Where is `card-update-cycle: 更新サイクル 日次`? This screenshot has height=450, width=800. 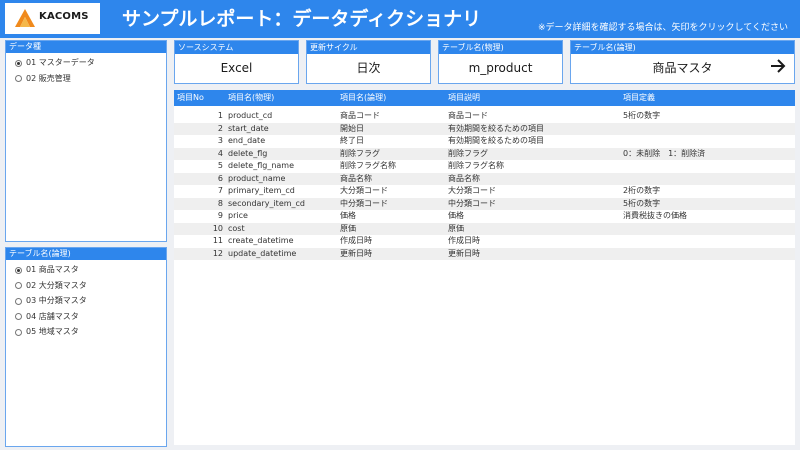
card-update-cycle: 更新サイクル 日次 is located at coordinates (368, 62).